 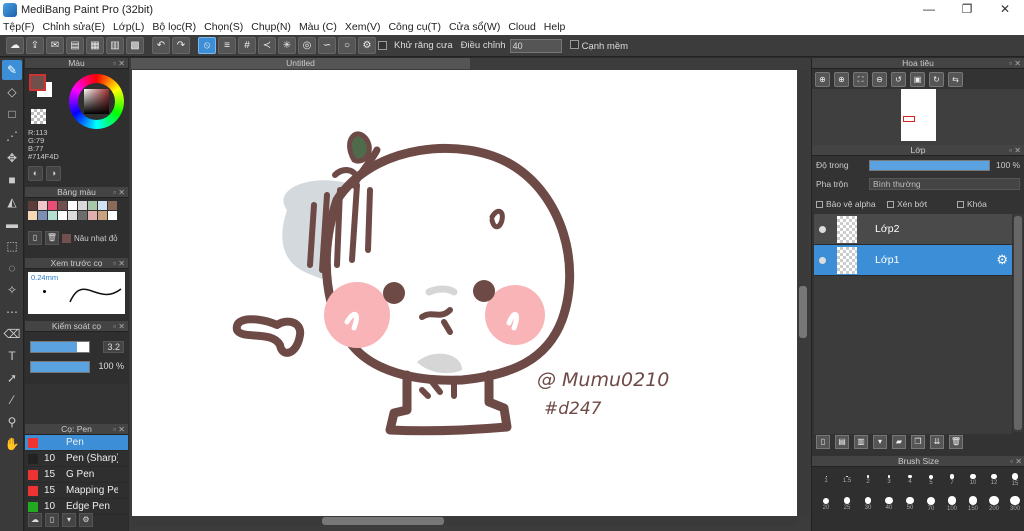 What do you see at coordinates (76, 475) in the screenshot?
I see `brush-row: 15 G Pen` at bounding box center [76, 475].